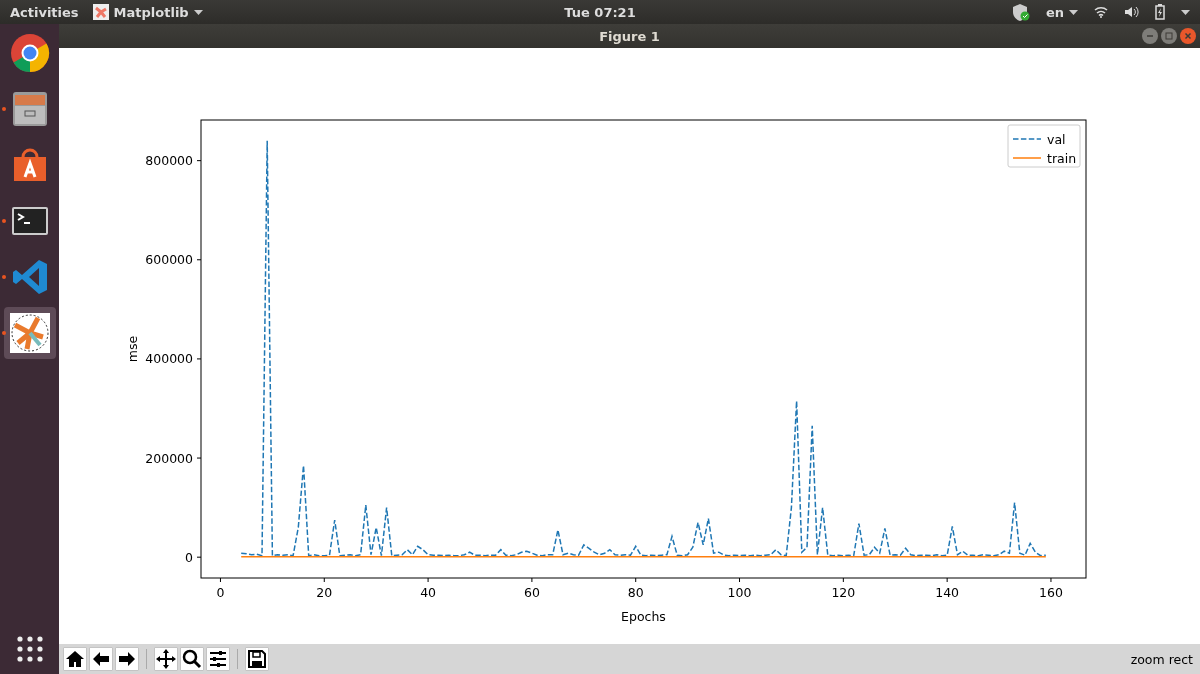 The image size is (1200, 674). Describe the element at coordinates (1160, 12) in the screenshot. I see `battery-icon` at that location.